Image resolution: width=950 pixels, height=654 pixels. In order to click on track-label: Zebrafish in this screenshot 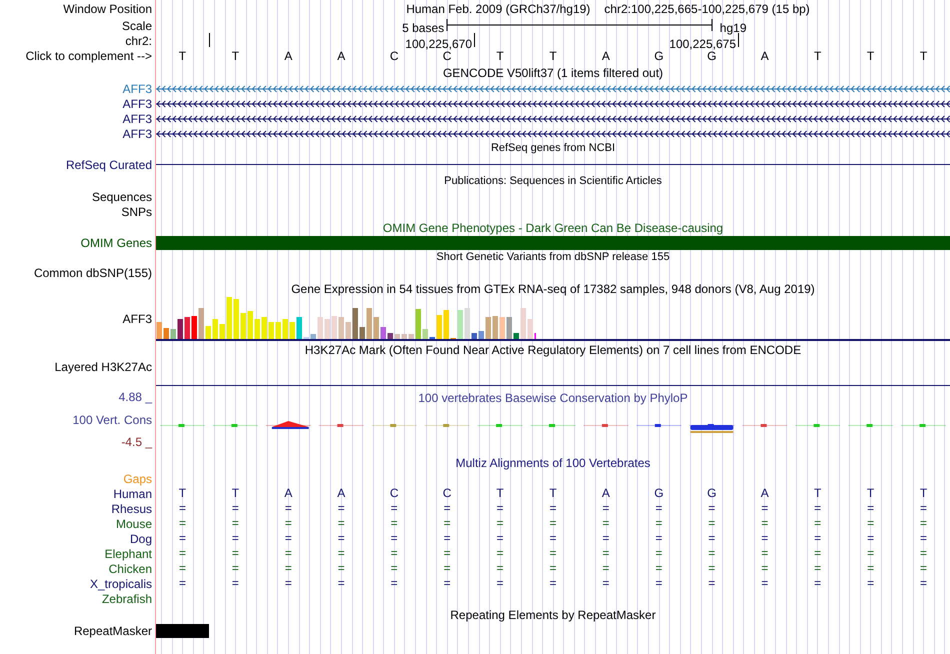, I will do `click(127, 598)`.